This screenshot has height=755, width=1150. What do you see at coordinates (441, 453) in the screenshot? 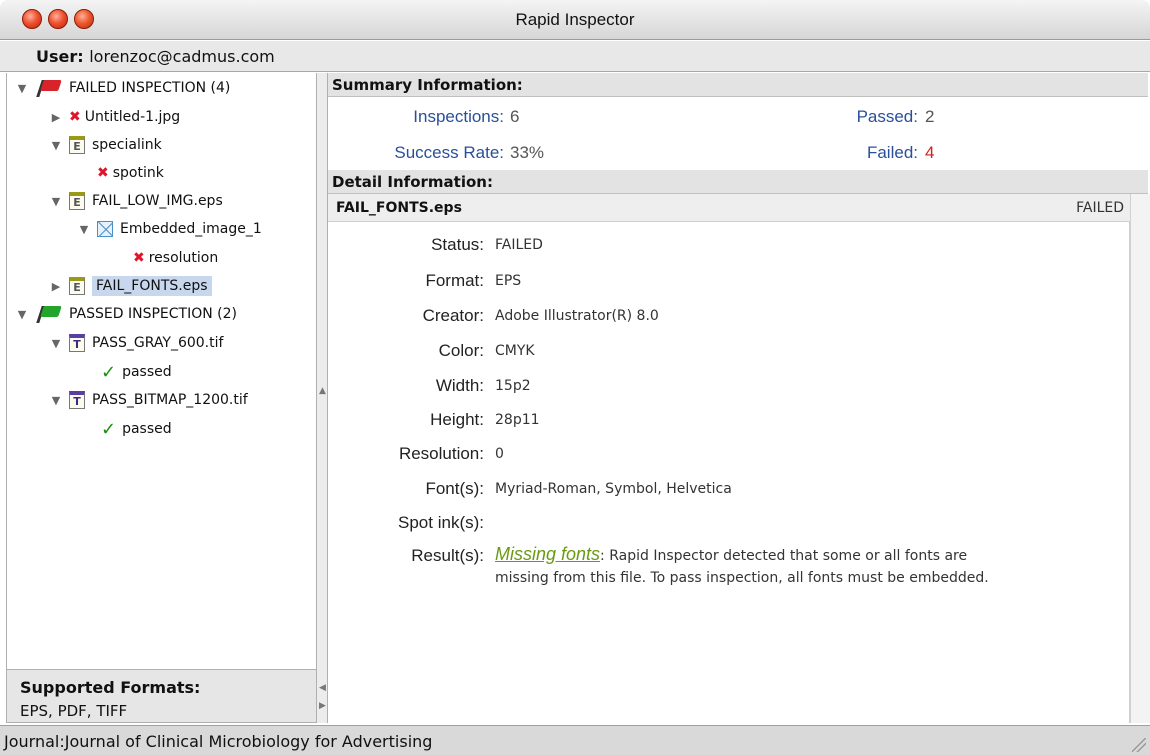
I see `resolution-label: Resolution:` at bounding box center [441, 453].